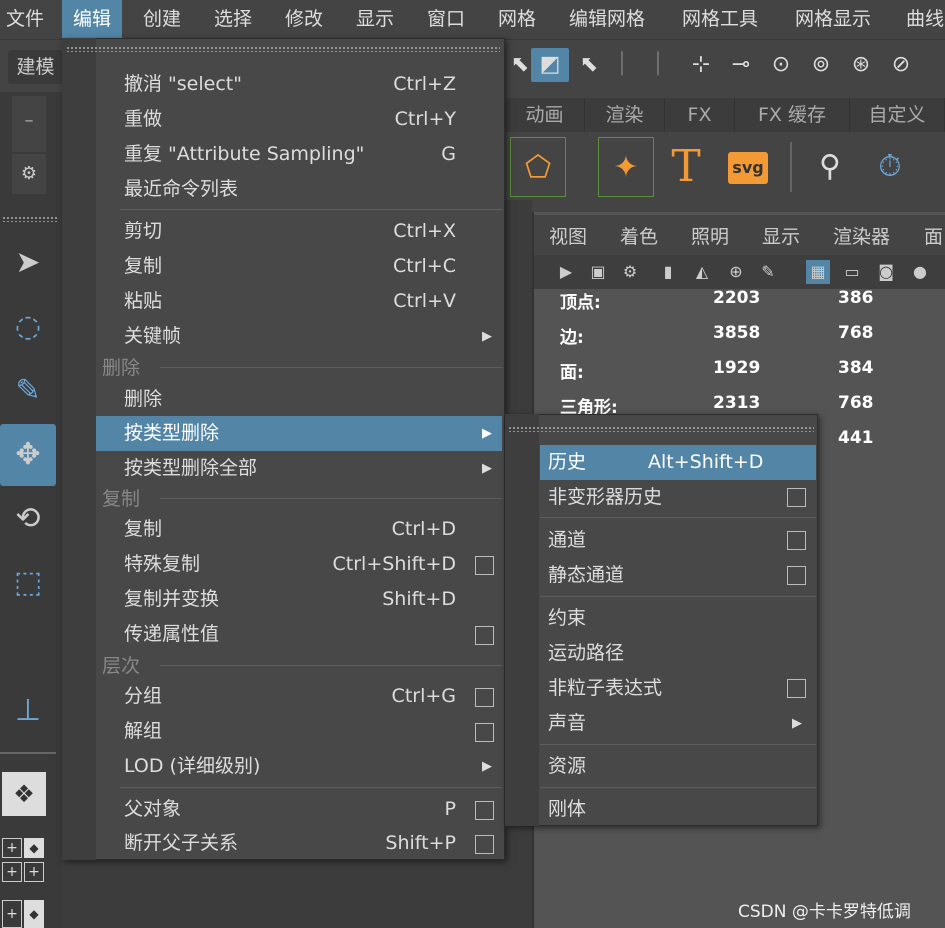 The image size is (945, 928). What do you see at coordinates (630, 272) in the screenshot?
I see `camera-attributes-icon: ⚙` at bounding box center [630, 272].